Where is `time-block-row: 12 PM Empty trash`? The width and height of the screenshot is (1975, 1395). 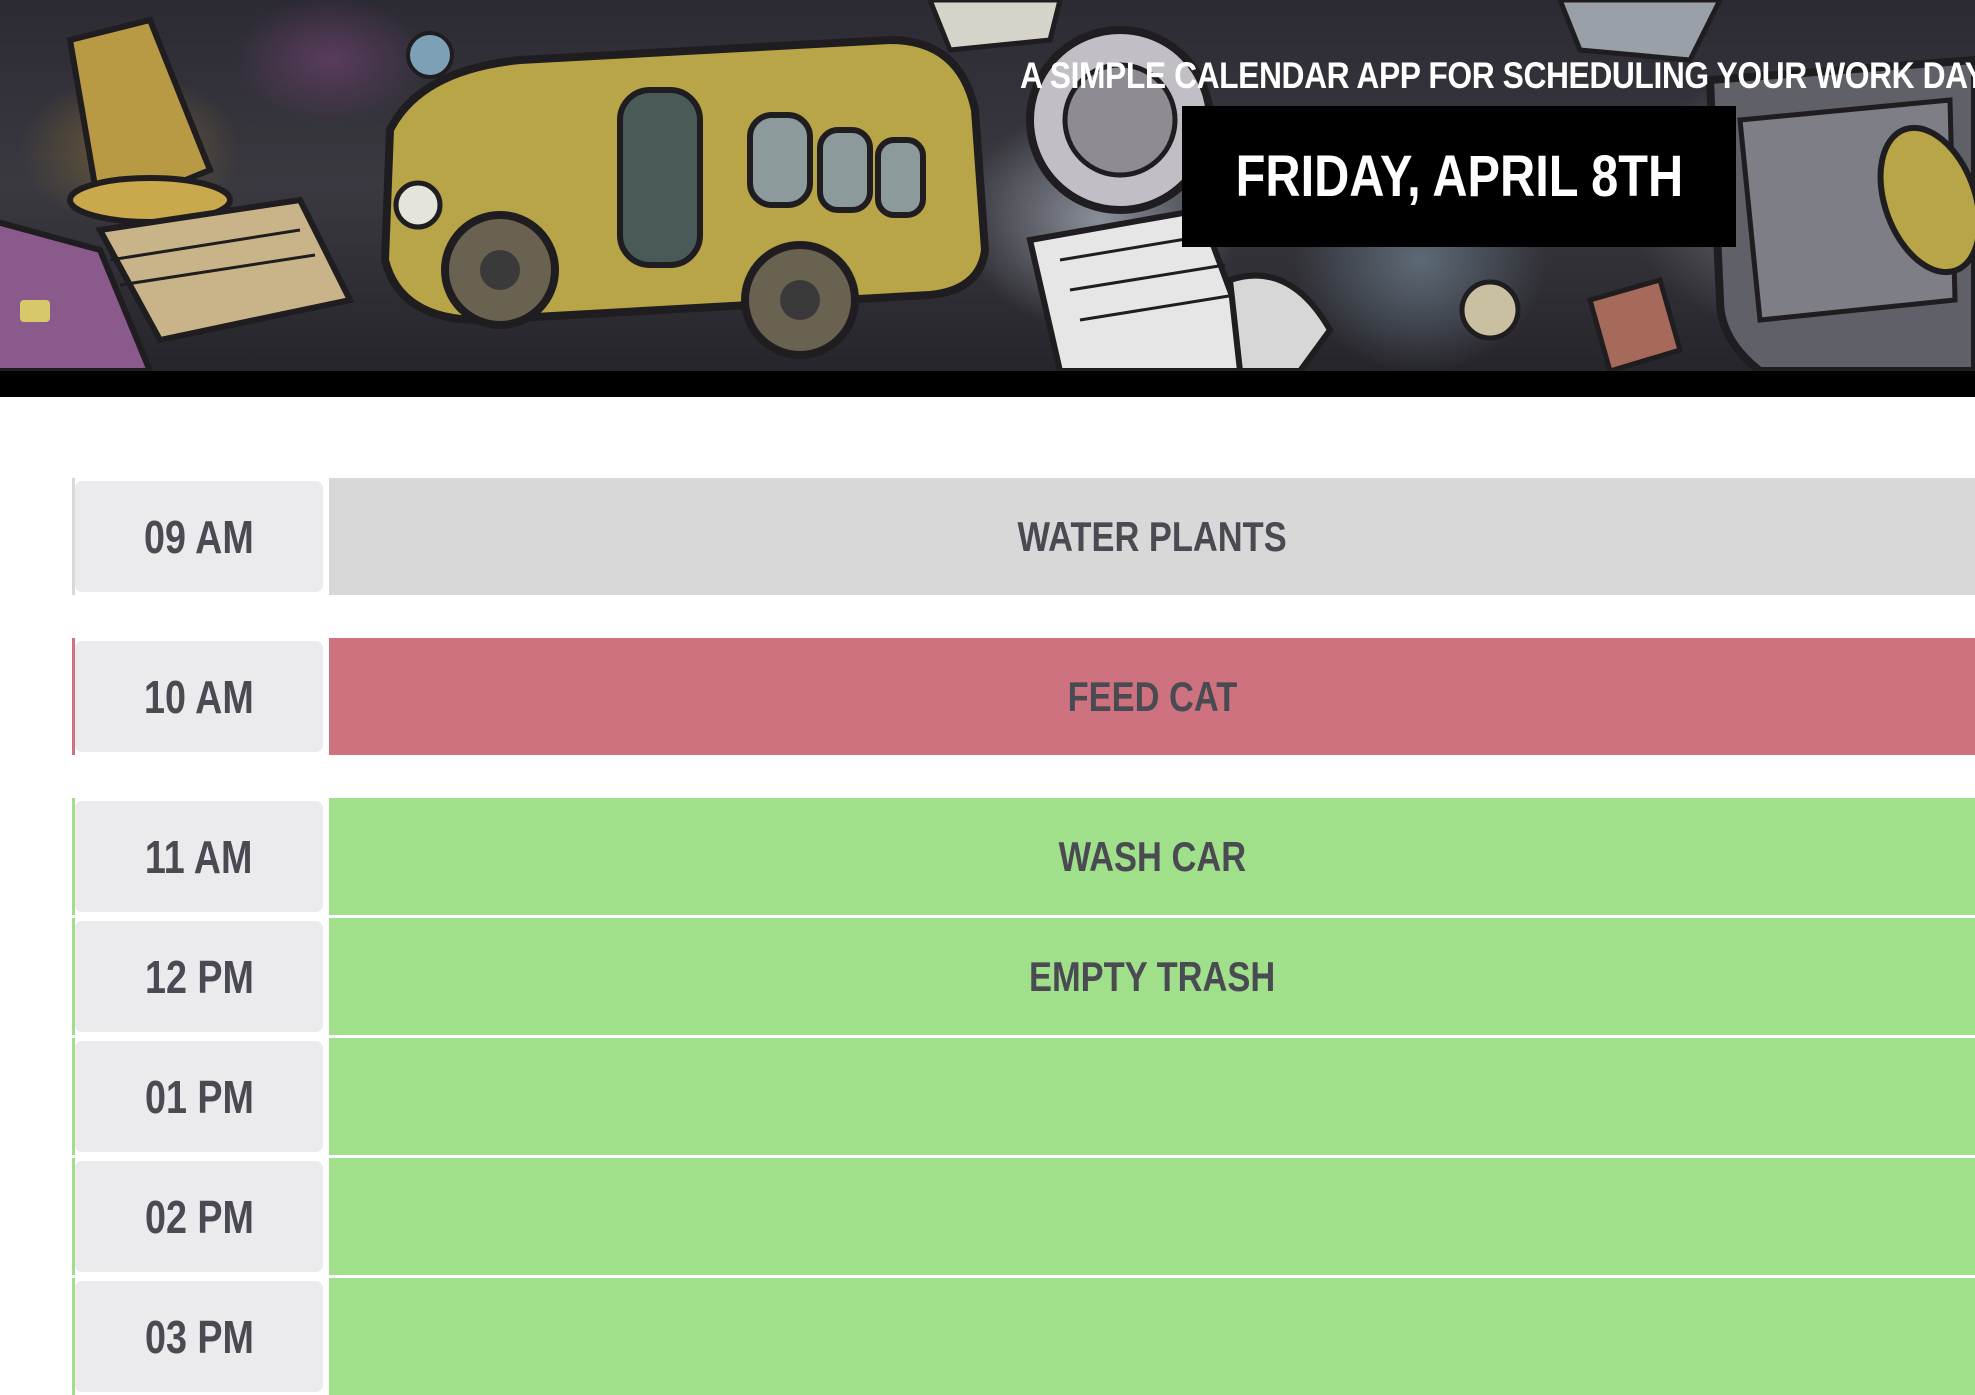 time-block-row: 12 PM Empty trash is located at coordinates (1023, 976).